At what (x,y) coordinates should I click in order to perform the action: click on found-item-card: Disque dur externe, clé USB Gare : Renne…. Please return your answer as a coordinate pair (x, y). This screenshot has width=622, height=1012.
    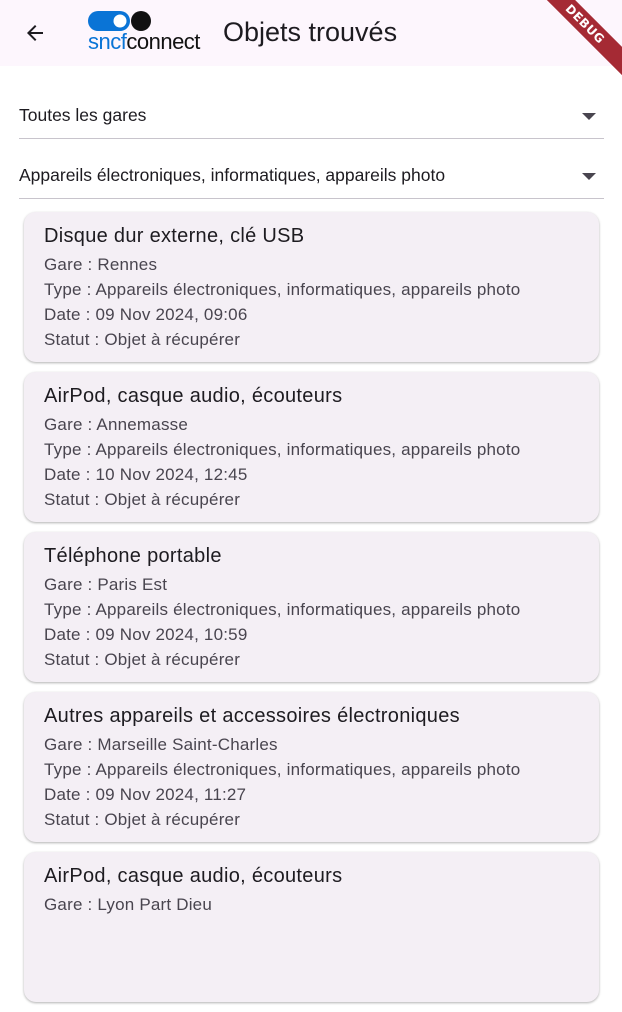
    Looking at the image, I should click on (311, 287).